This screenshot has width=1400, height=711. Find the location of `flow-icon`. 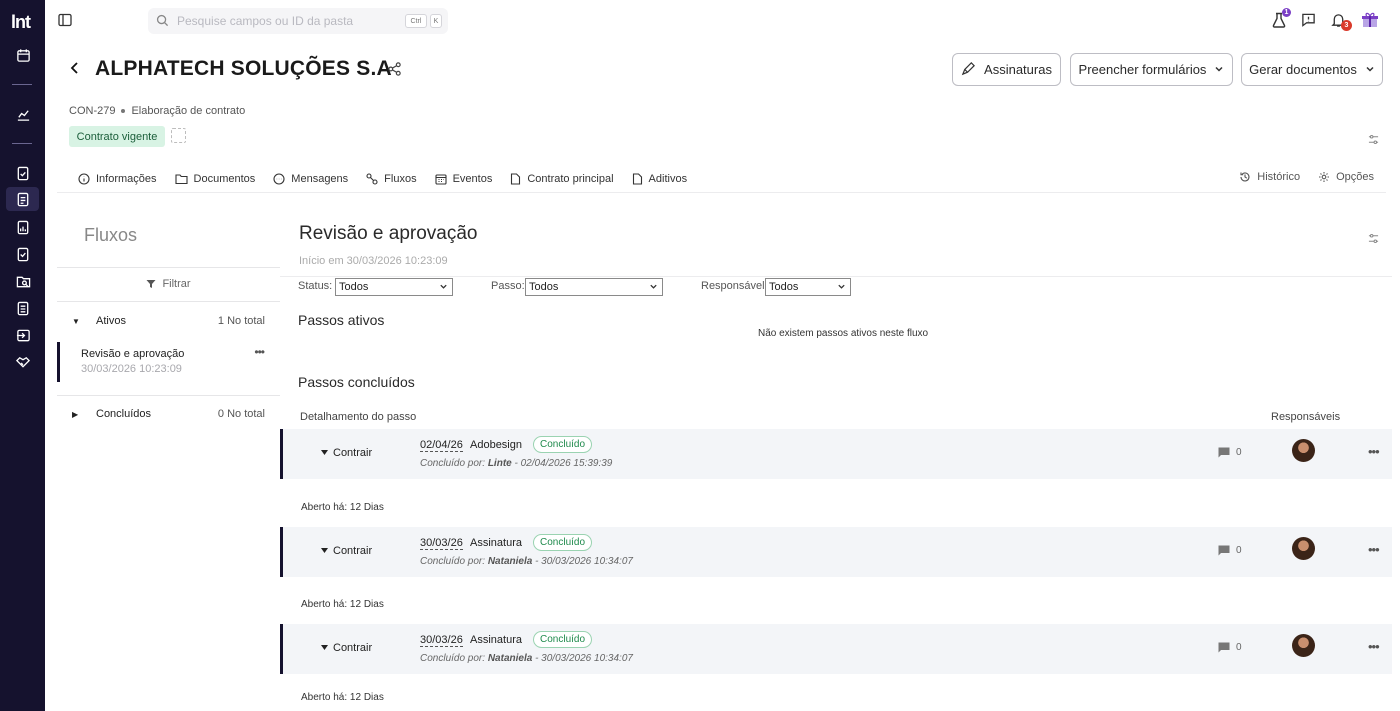

flow-icon is located at coordinates (372, 179).